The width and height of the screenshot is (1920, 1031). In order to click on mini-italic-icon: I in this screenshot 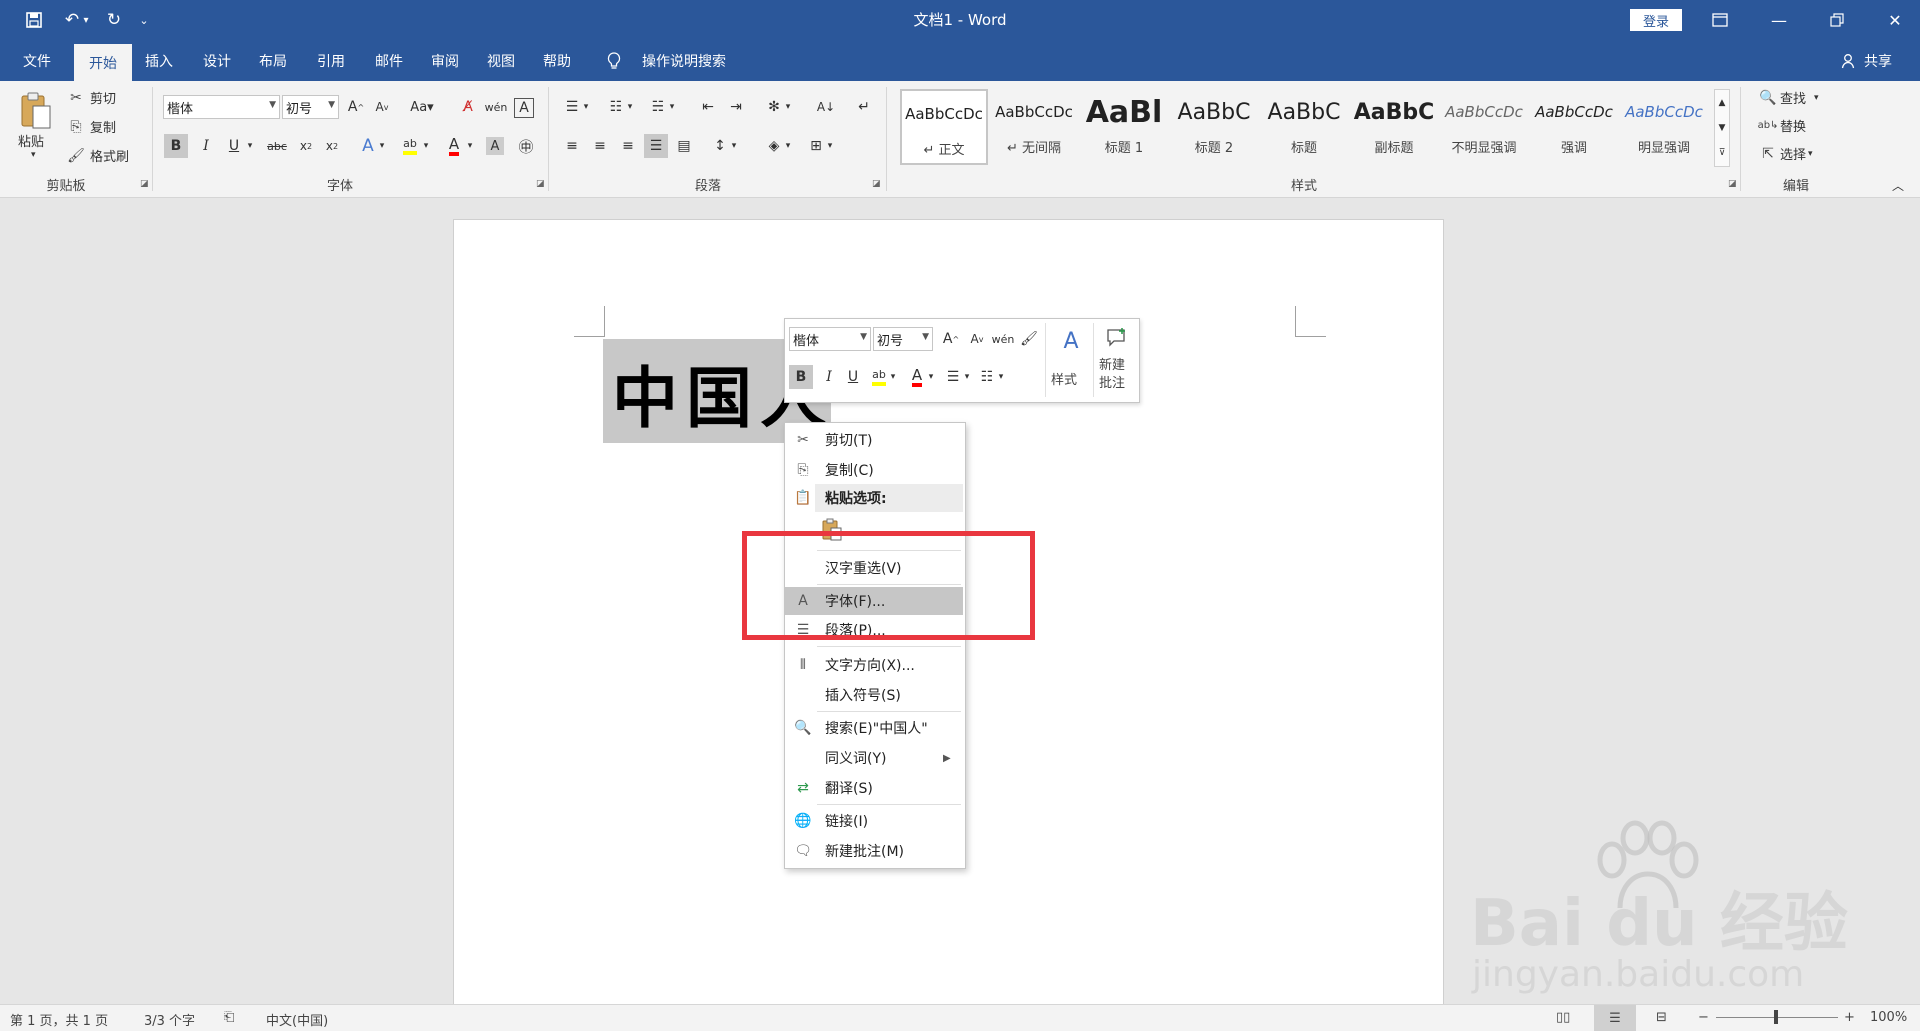, I will do `click(829, 377)`.